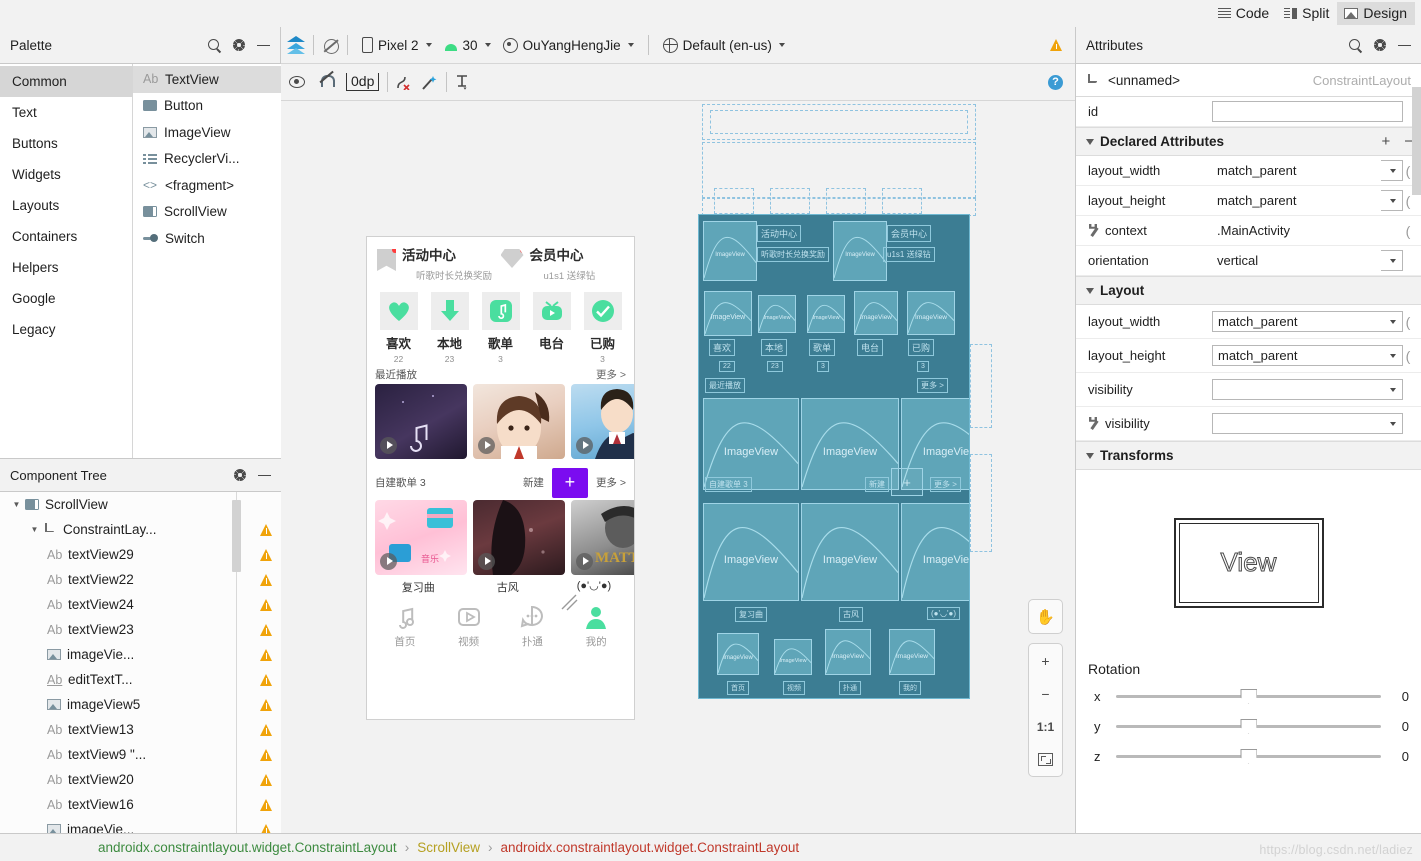 The width and height of the screenshot is (1421, 861). Describe the element at coordinates (775, 366) in the screenshot. I see `blueprint-text: 23` at that location.